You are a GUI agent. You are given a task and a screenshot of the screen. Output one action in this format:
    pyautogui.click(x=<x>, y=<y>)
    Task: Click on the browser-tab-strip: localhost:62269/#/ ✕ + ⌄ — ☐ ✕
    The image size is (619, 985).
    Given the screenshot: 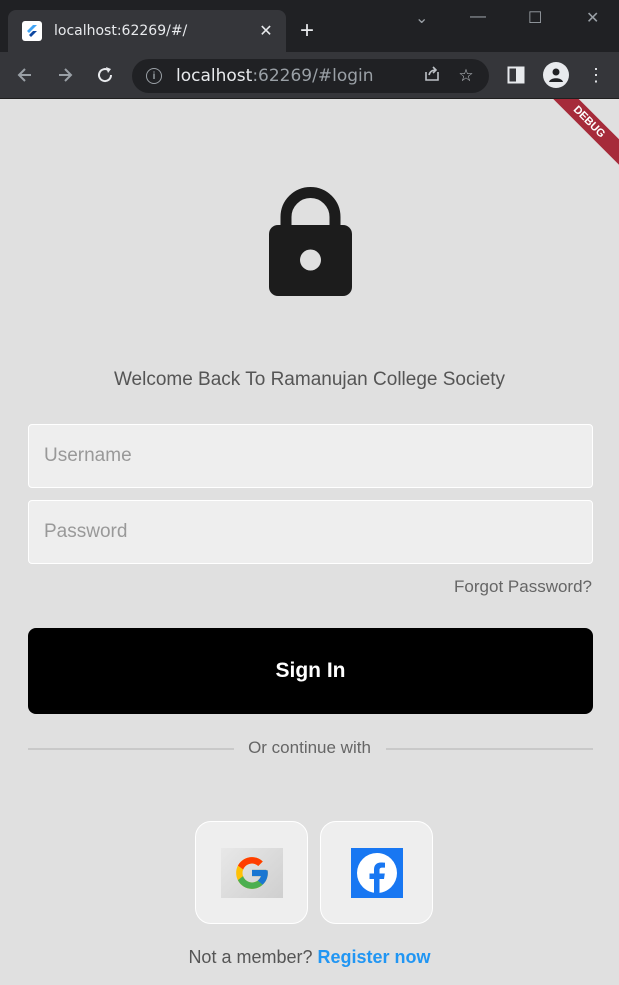 What is the action you would take?
    pyautogui.click(x=309, y=26)
    